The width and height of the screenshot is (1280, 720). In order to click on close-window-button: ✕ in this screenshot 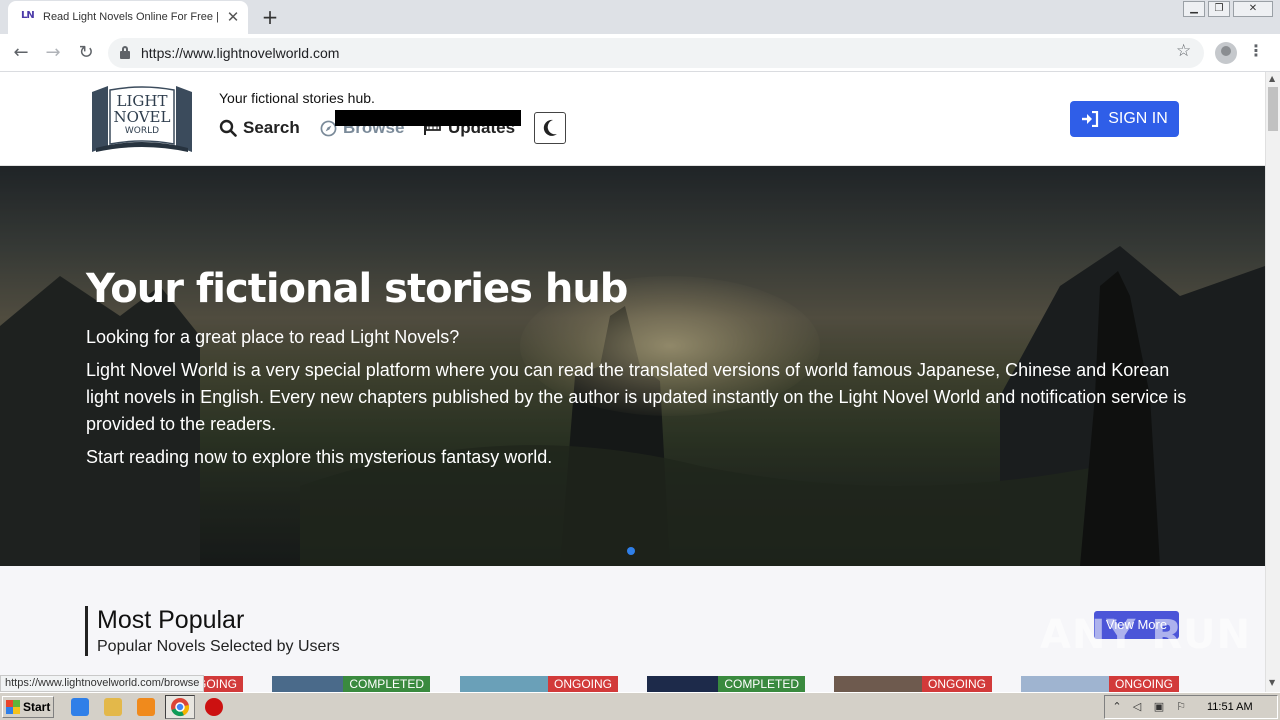, I will do `click(1253, 9)`.